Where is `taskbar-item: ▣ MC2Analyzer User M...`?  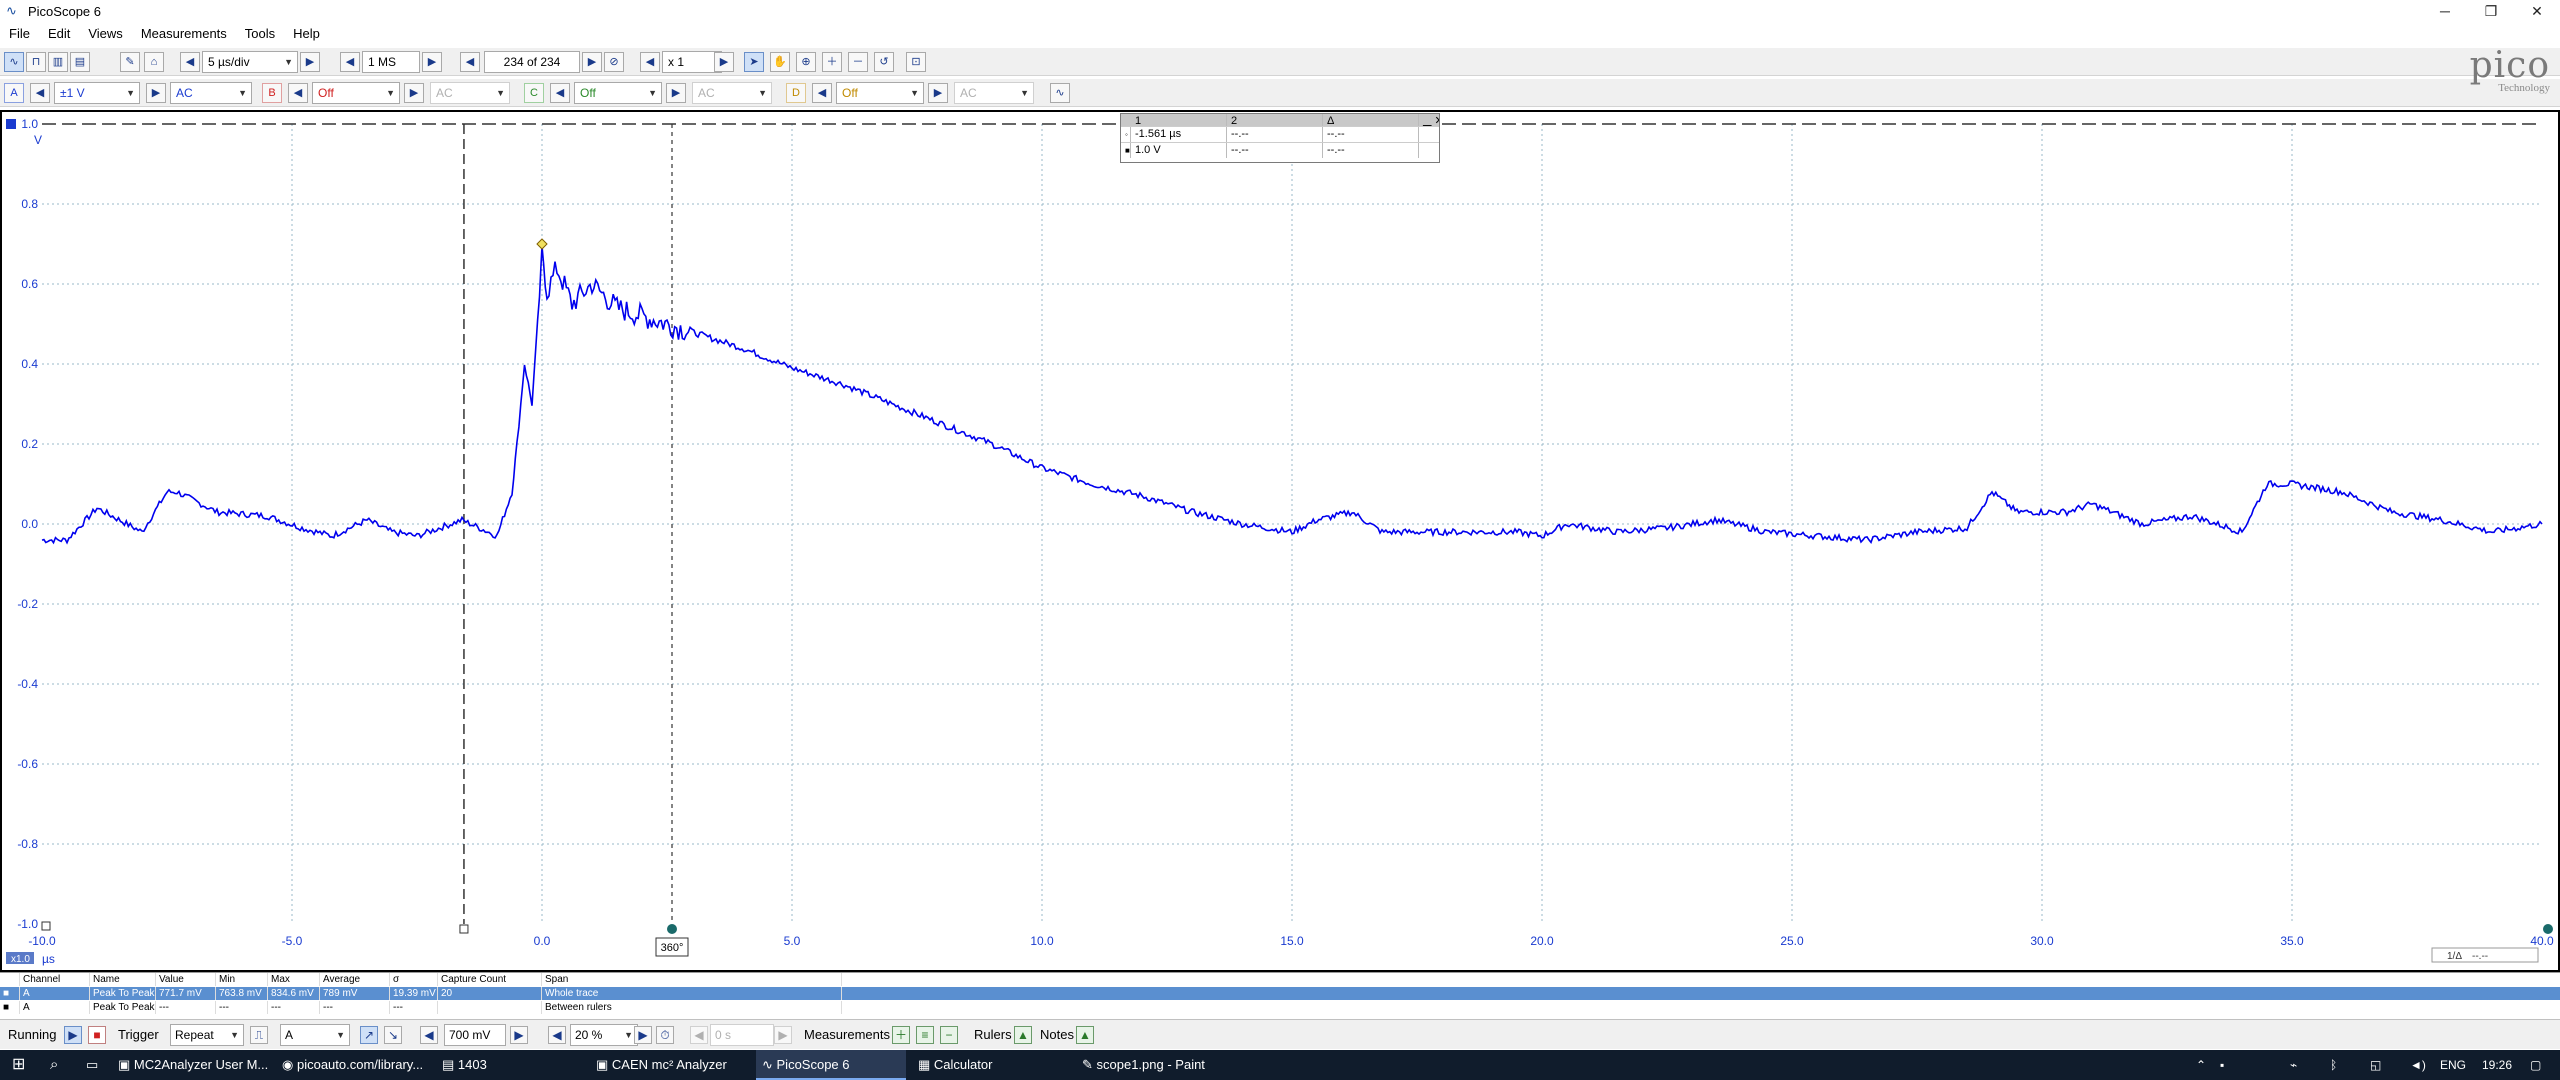
taskbar-item: ▣ MC2Analyzer User M... is located at coordinates (192, 1065).